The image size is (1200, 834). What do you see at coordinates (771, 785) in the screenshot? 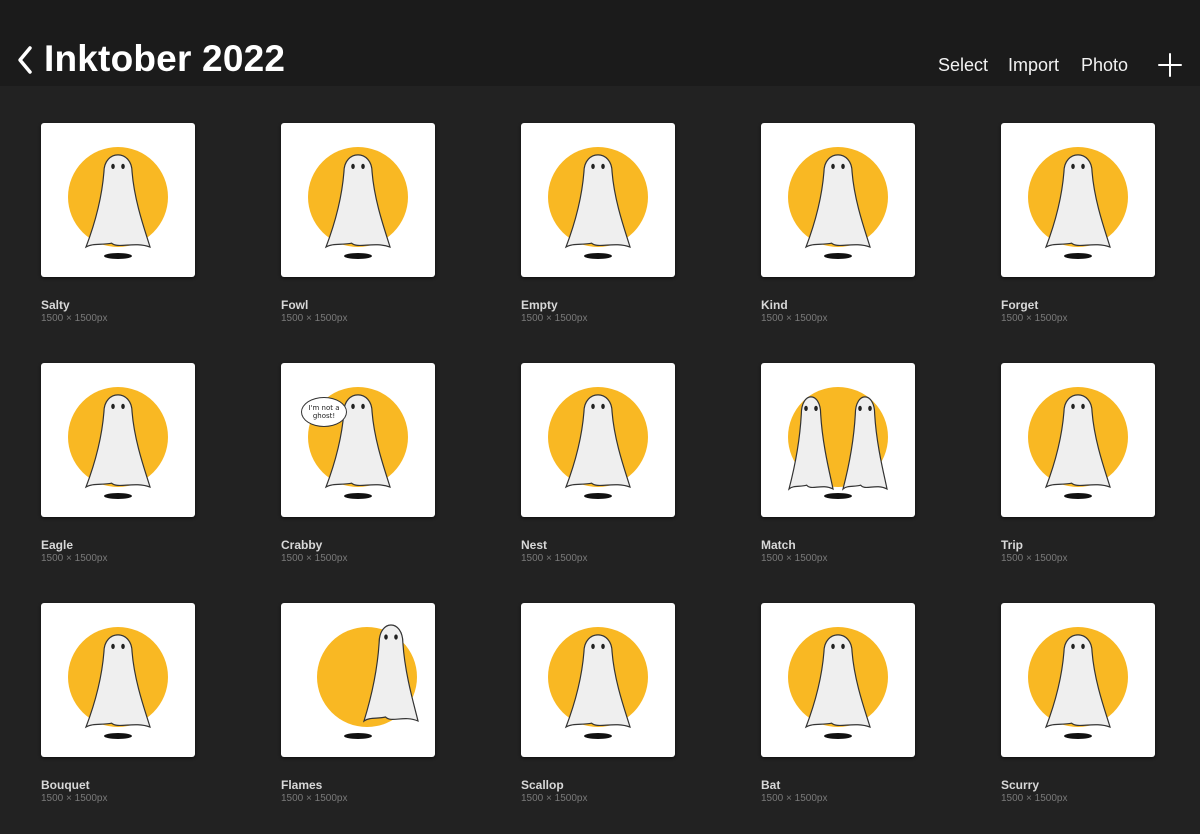
I see `artwork-name: Bat` at bounding box center [771, 785].